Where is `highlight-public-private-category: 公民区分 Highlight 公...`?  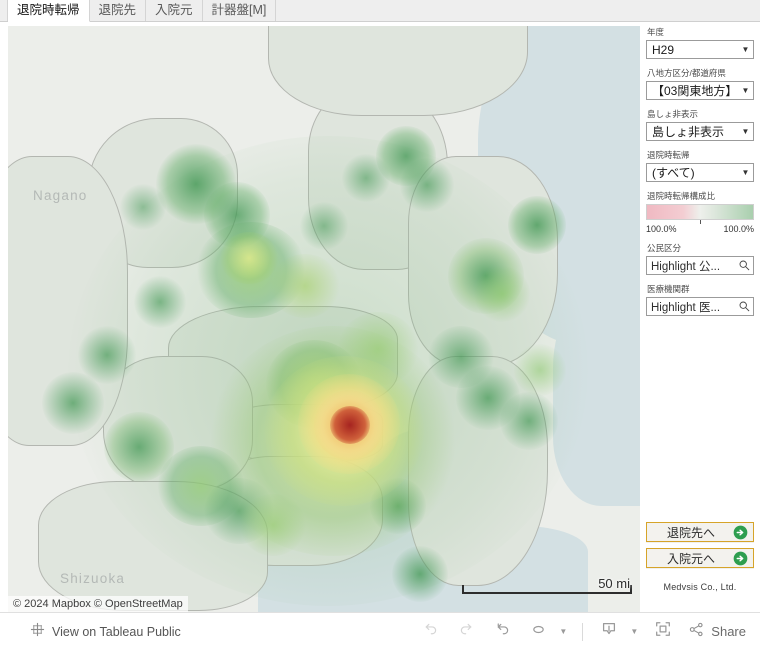
highlight-public-private-category: 公民区分 Highlight 公... is located at coordinates (700, 258).